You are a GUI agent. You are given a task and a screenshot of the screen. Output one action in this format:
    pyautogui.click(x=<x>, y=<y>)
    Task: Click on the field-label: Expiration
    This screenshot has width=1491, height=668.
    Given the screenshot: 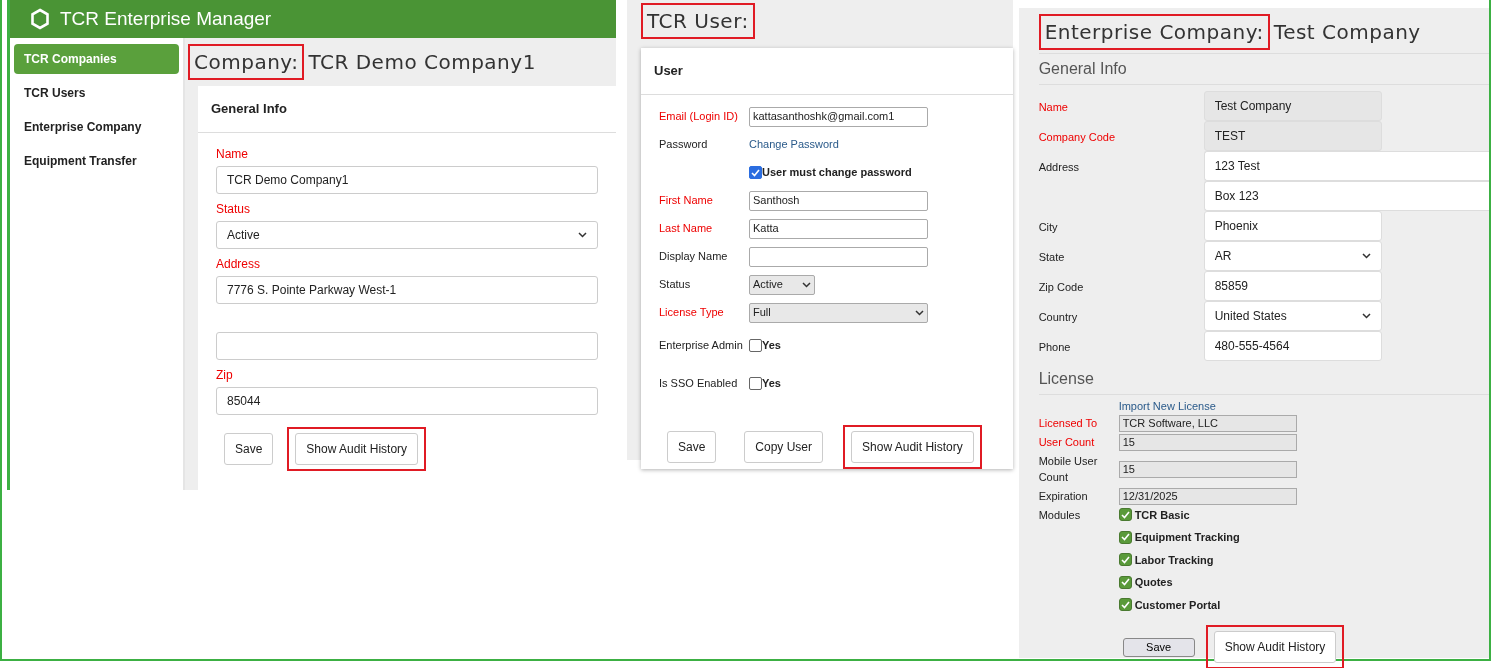 What is the action you would take?
    pyautogui.click(x=1063, y=495)
    